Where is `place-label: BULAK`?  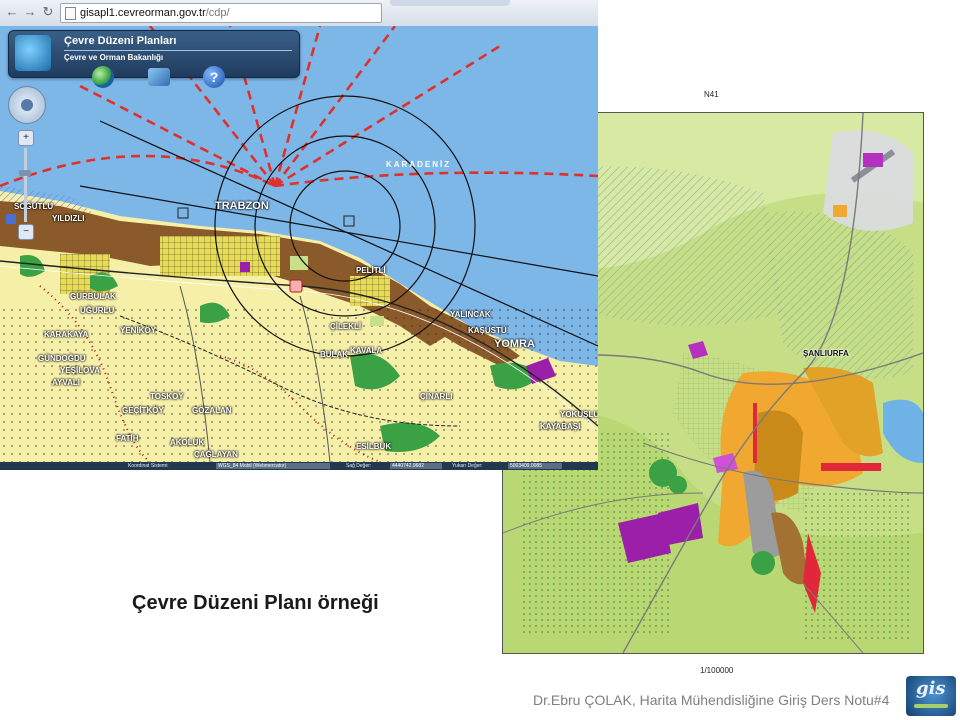
place-label: BULAK is located at coordinates (334, 354).